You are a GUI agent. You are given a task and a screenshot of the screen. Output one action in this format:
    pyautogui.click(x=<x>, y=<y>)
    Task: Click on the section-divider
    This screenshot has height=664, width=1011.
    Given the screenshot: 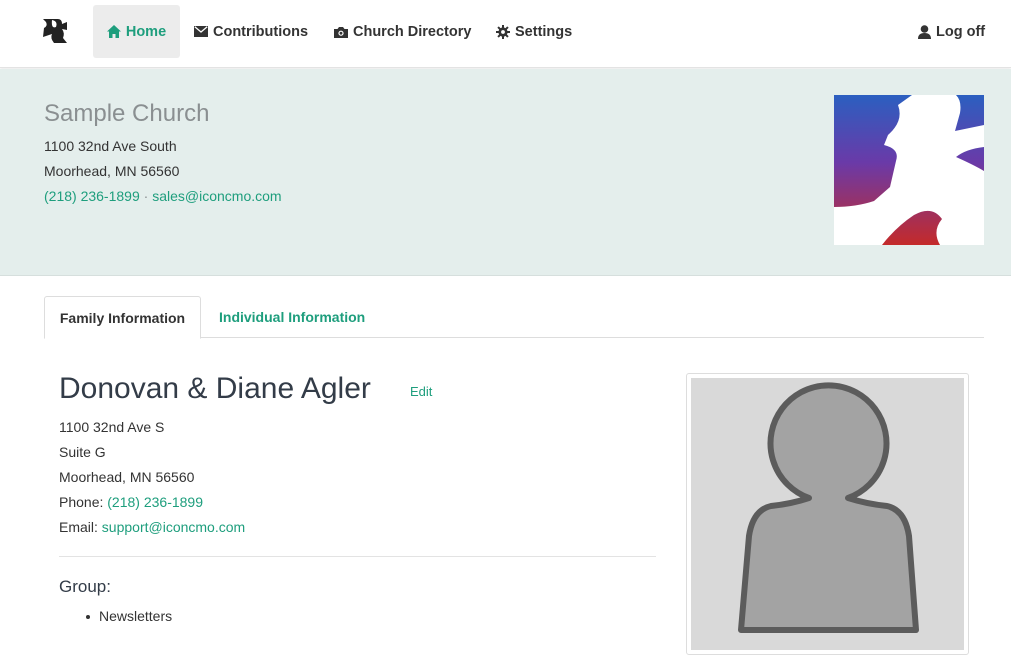 What is the action you would take?
    pyautogui.click(x=357, y=556)
    